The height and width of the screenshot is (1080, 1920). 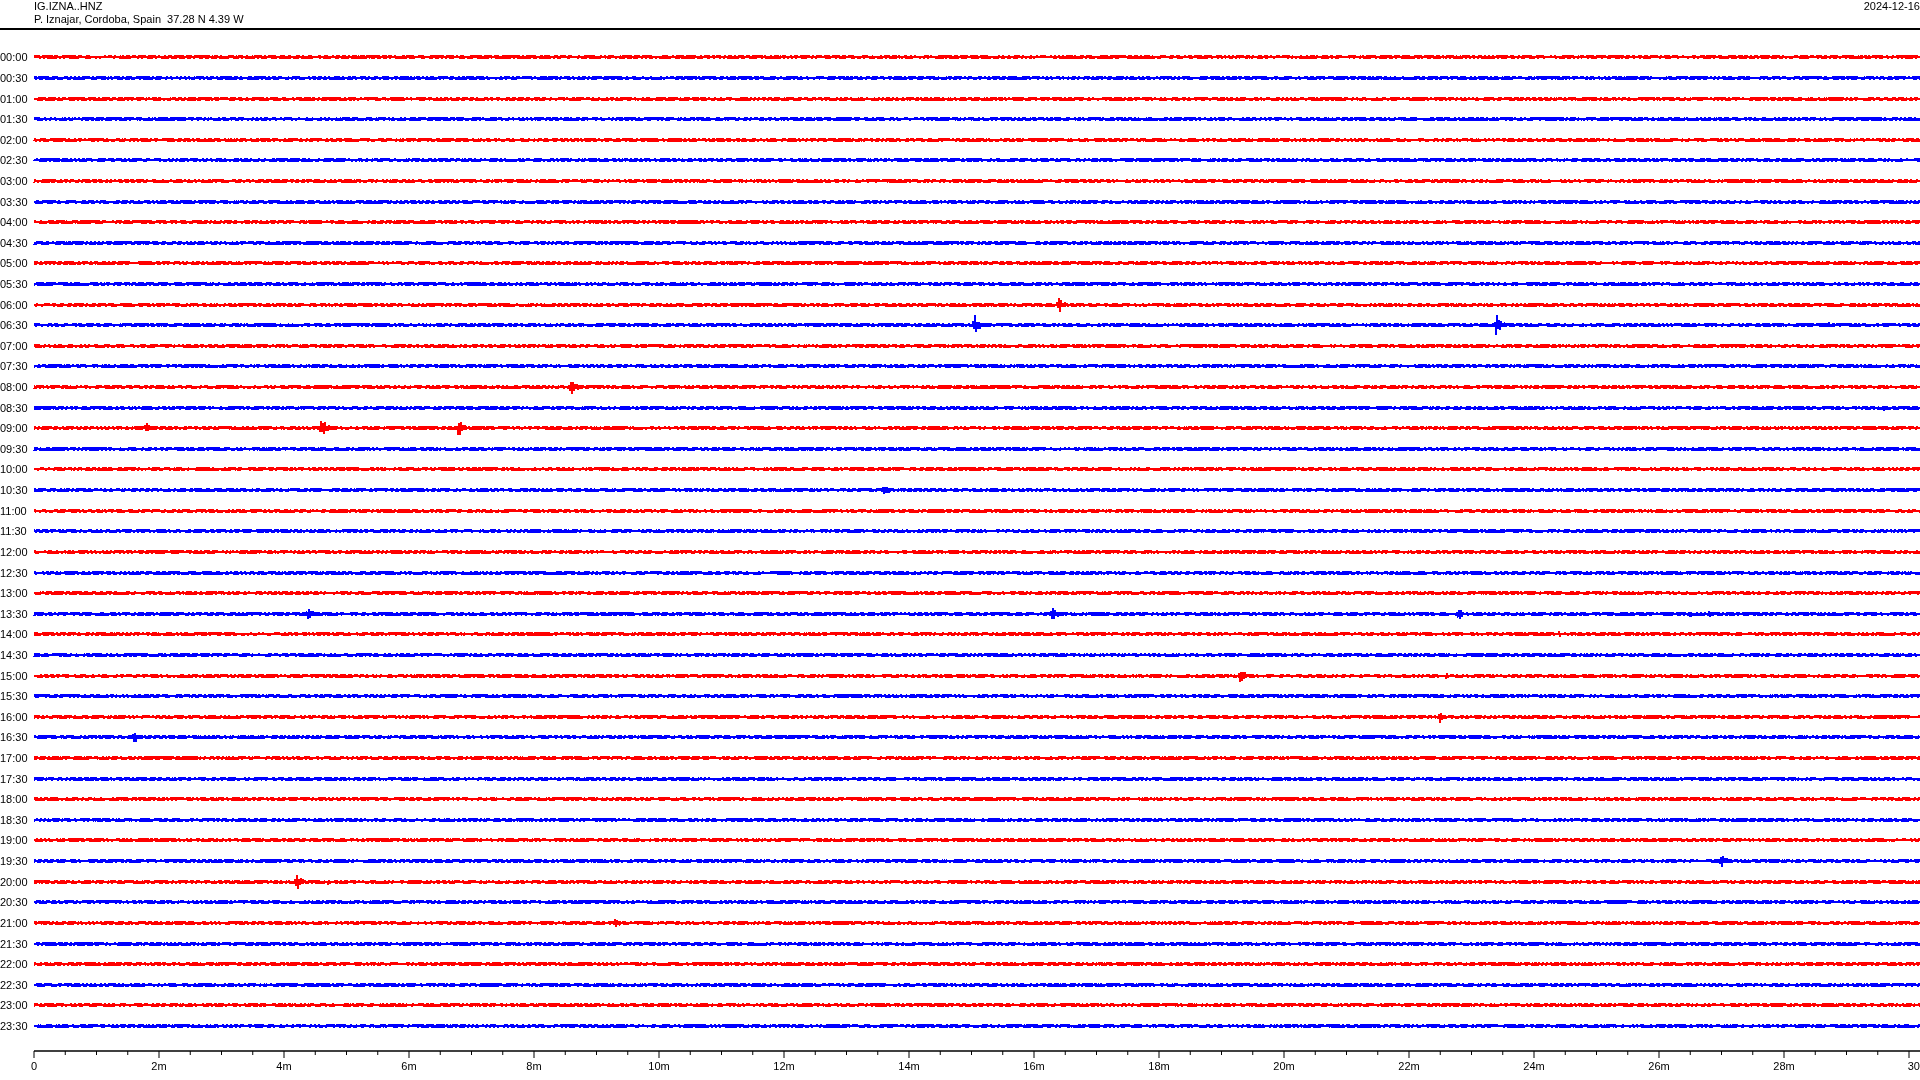 What do you see at coordinates (14, 139) in the screenshot?
I see `time-label: 02:00` at bounding box center [14, 139].